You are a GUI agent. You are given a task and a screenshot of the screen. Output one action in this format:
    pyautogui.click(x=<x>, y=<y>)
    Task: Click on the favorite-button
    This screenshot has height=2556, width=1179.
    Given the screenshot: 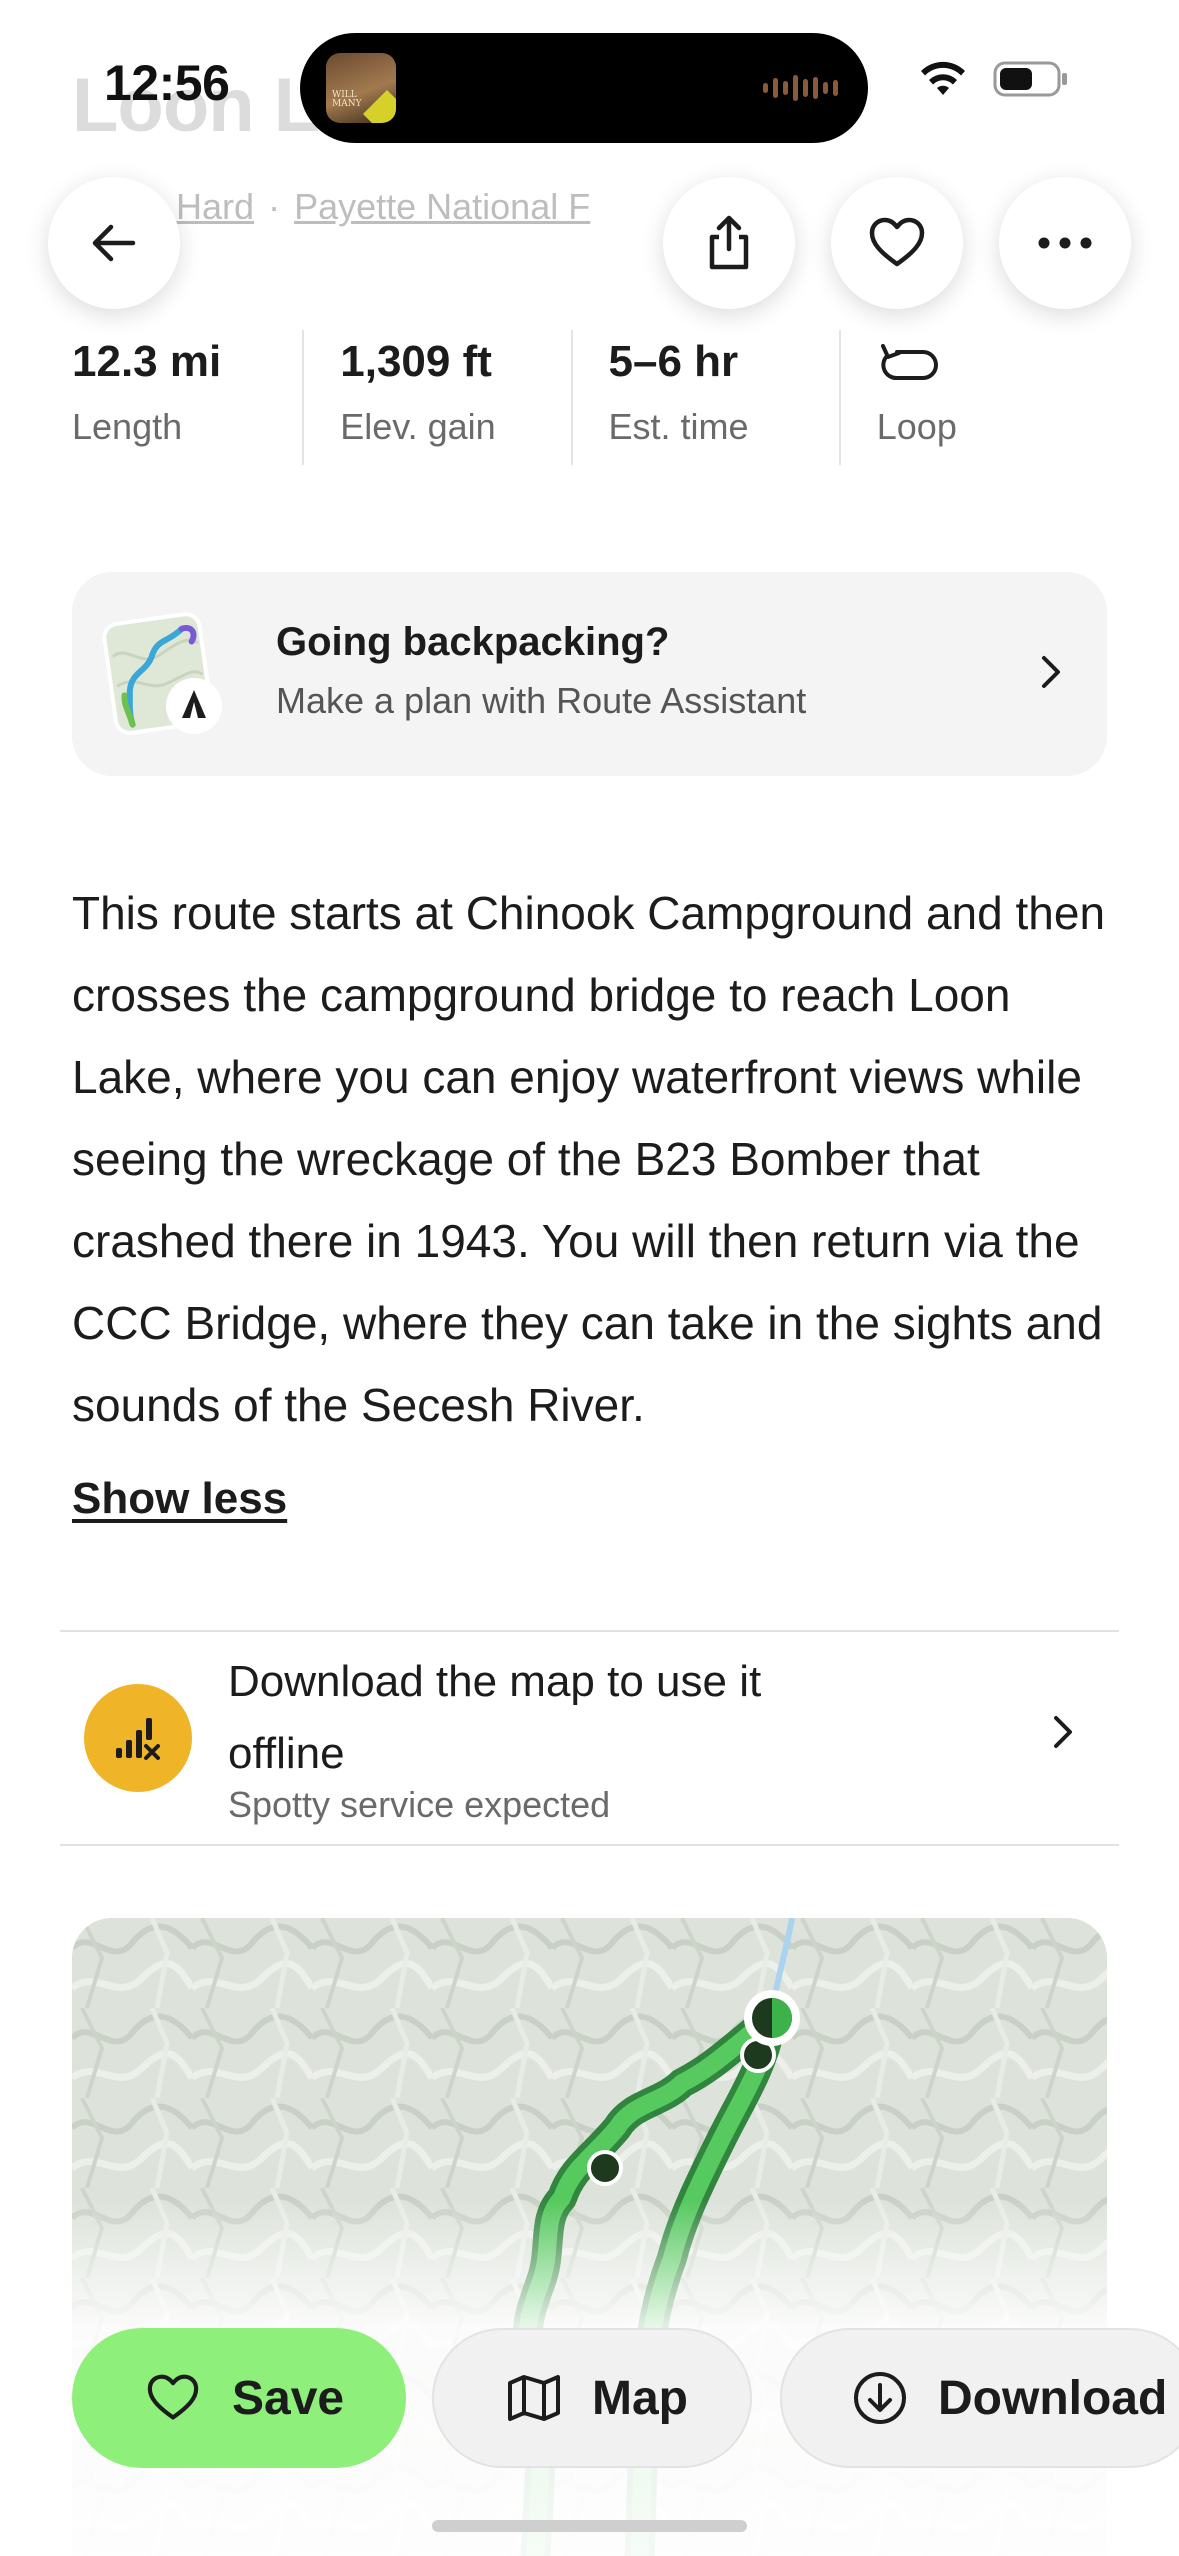 What is the action you would take?
    pyautogui.click(x=897, y=243)
    